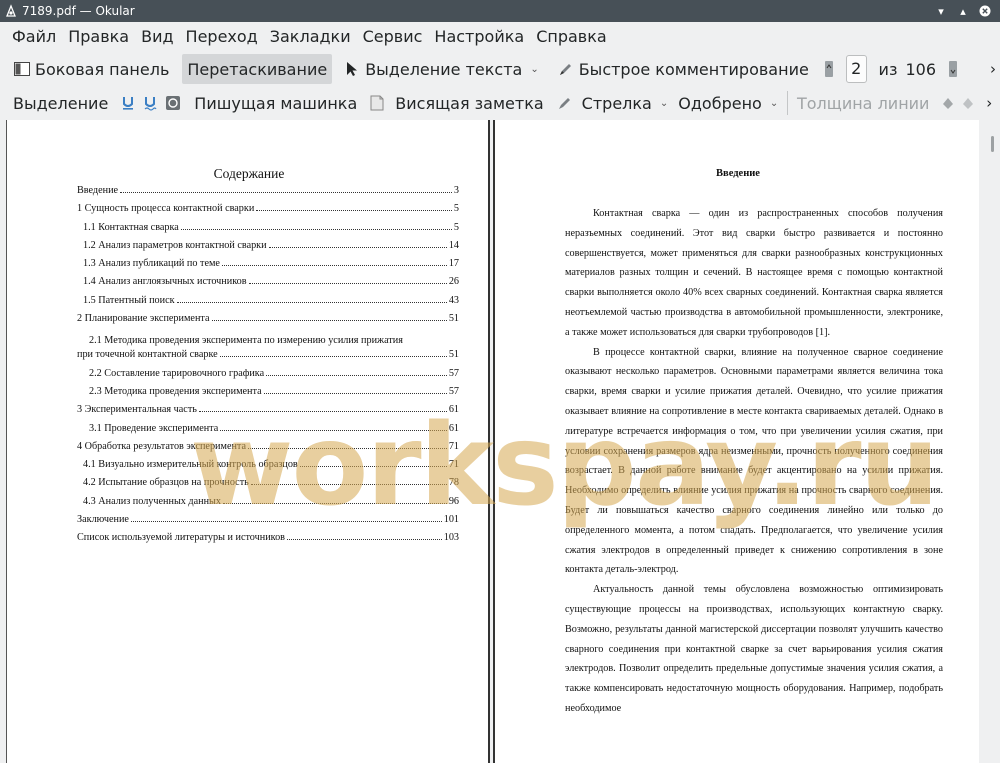 Image resolution: width=1000 pixels, height=763 pixels. What do you see at coordinates (268, 264) in the screenshot?
I see `toc-entry: 1.3 Анализ публикаций по теме 17` at bounding box center [268, 264].